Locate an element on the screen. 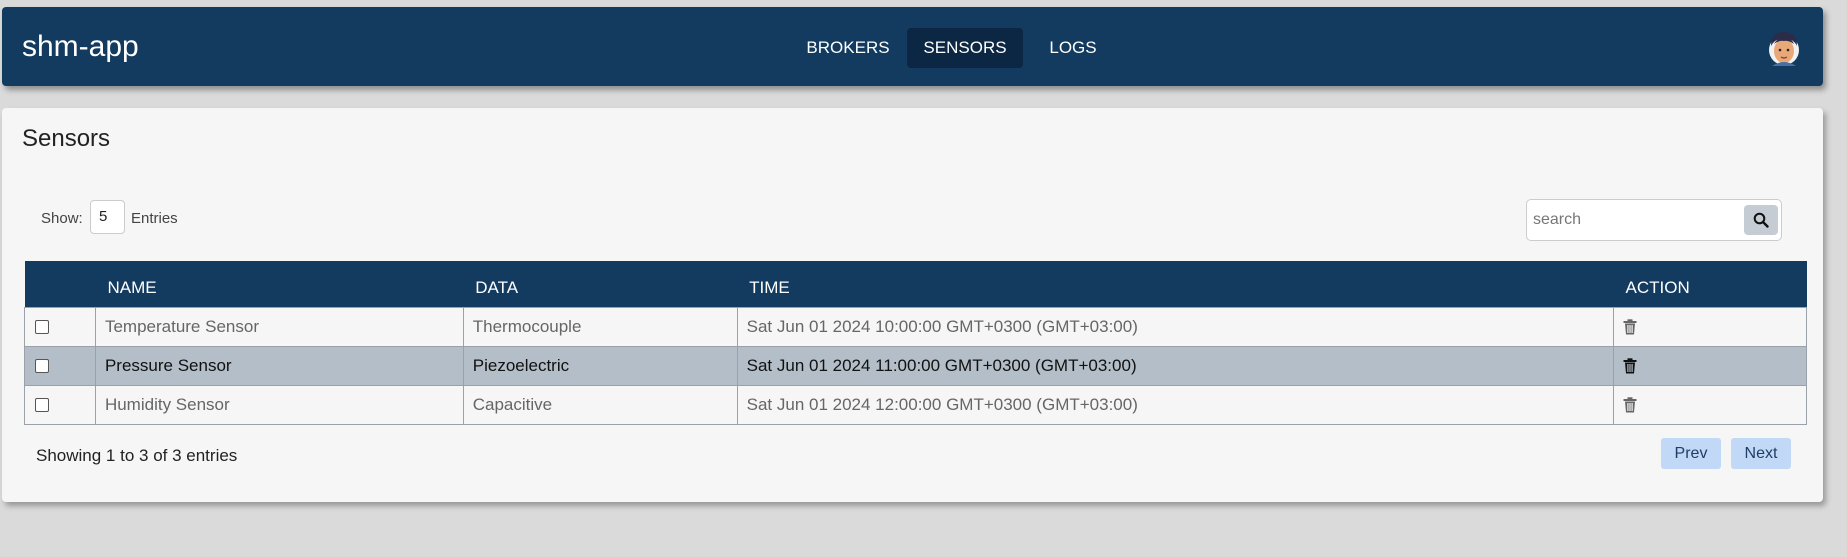 The height and width of the screenshot is (557, 1847). page-size-input: 5 is located at coordinates (107, 217).